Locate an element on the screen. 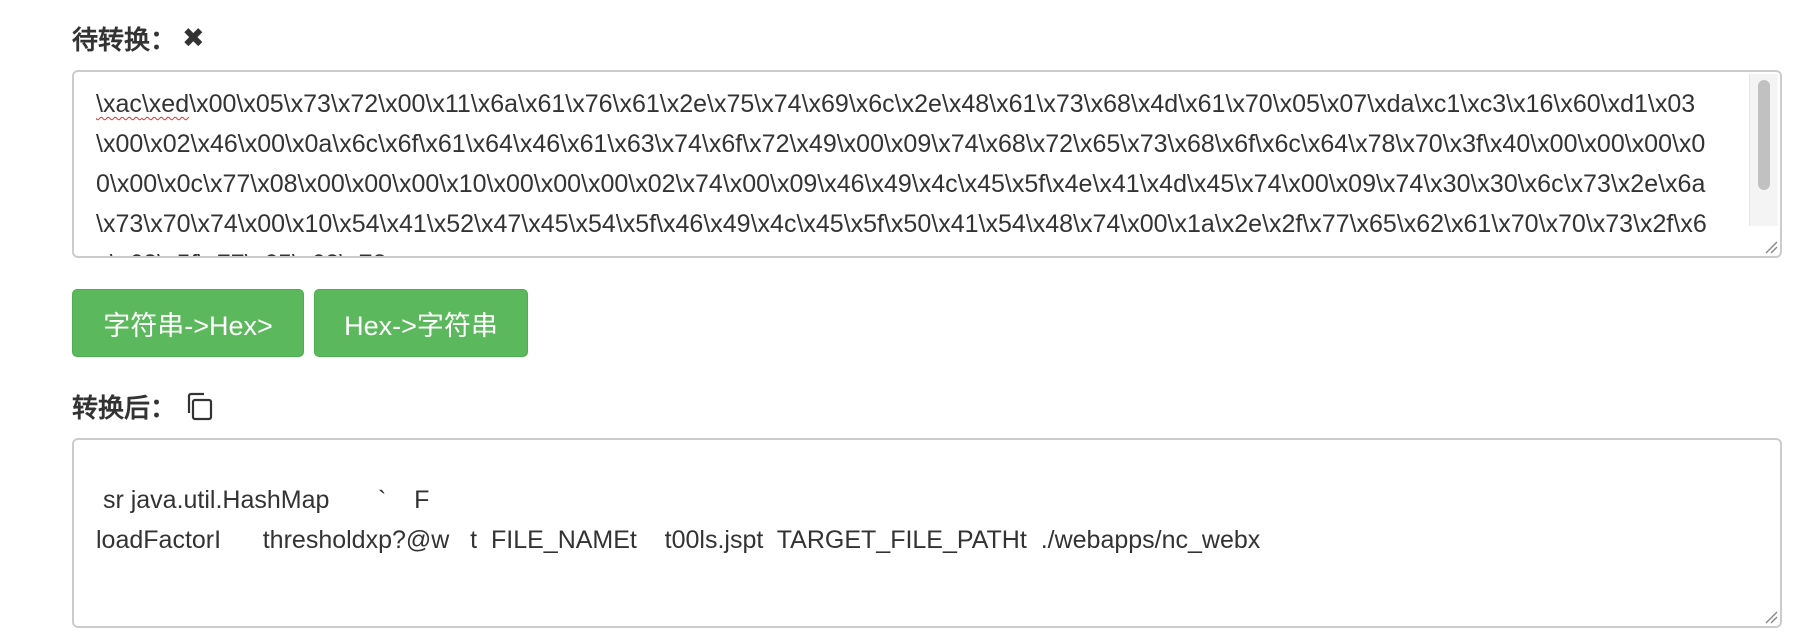 The height and width of the screenshot is (642, 1812). spell-error-word: \xac is located at coordinates (119, 104).